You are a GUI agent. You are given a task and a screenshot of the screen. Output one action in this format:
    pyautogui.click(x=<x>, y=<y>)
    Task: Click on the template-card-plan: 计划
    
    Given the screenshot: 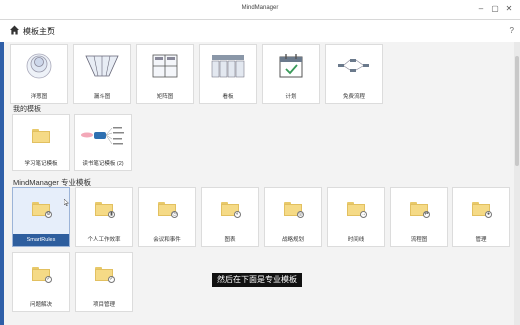 What is the action you would take?
    pyautogui.click(x=291, y=74)
    